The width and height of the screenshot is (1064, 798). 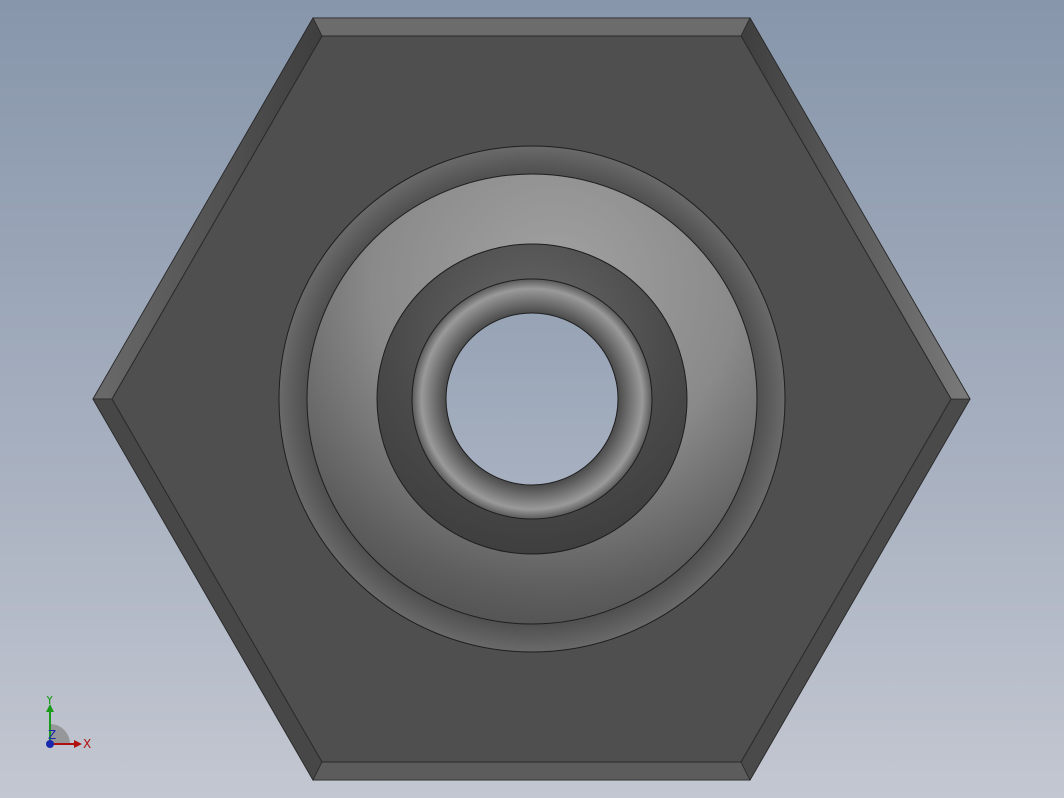 I want to click on orientation-triad: X Y Z, so click(x=71, y=727).